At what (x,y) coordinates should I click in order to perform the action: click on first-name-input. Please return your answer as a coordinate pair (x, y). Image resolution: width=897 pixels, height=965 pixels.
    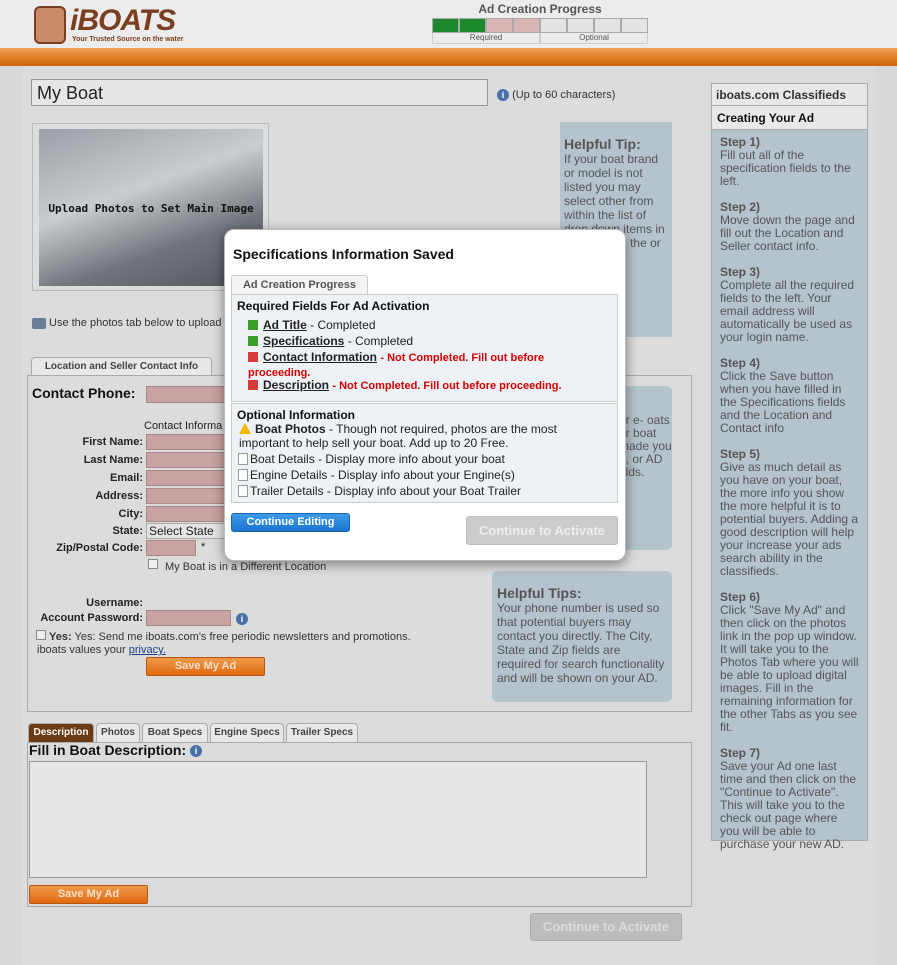
    Looking at the image, I should click on (186, 442).